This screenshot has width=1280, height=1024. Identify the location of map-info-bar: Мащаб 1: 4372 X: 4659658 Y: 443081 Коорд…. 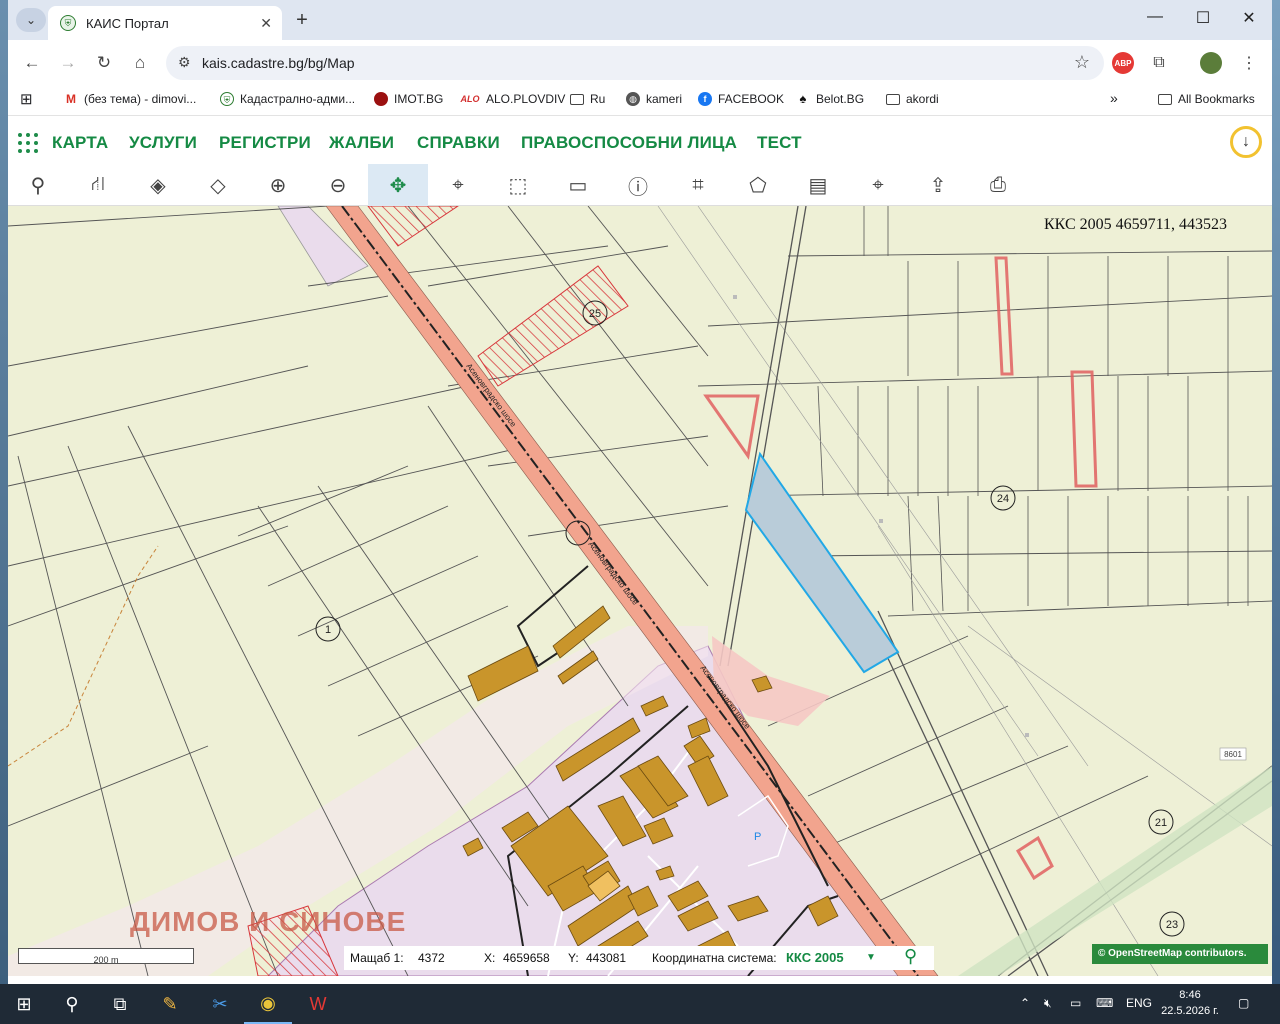
(639, 958).